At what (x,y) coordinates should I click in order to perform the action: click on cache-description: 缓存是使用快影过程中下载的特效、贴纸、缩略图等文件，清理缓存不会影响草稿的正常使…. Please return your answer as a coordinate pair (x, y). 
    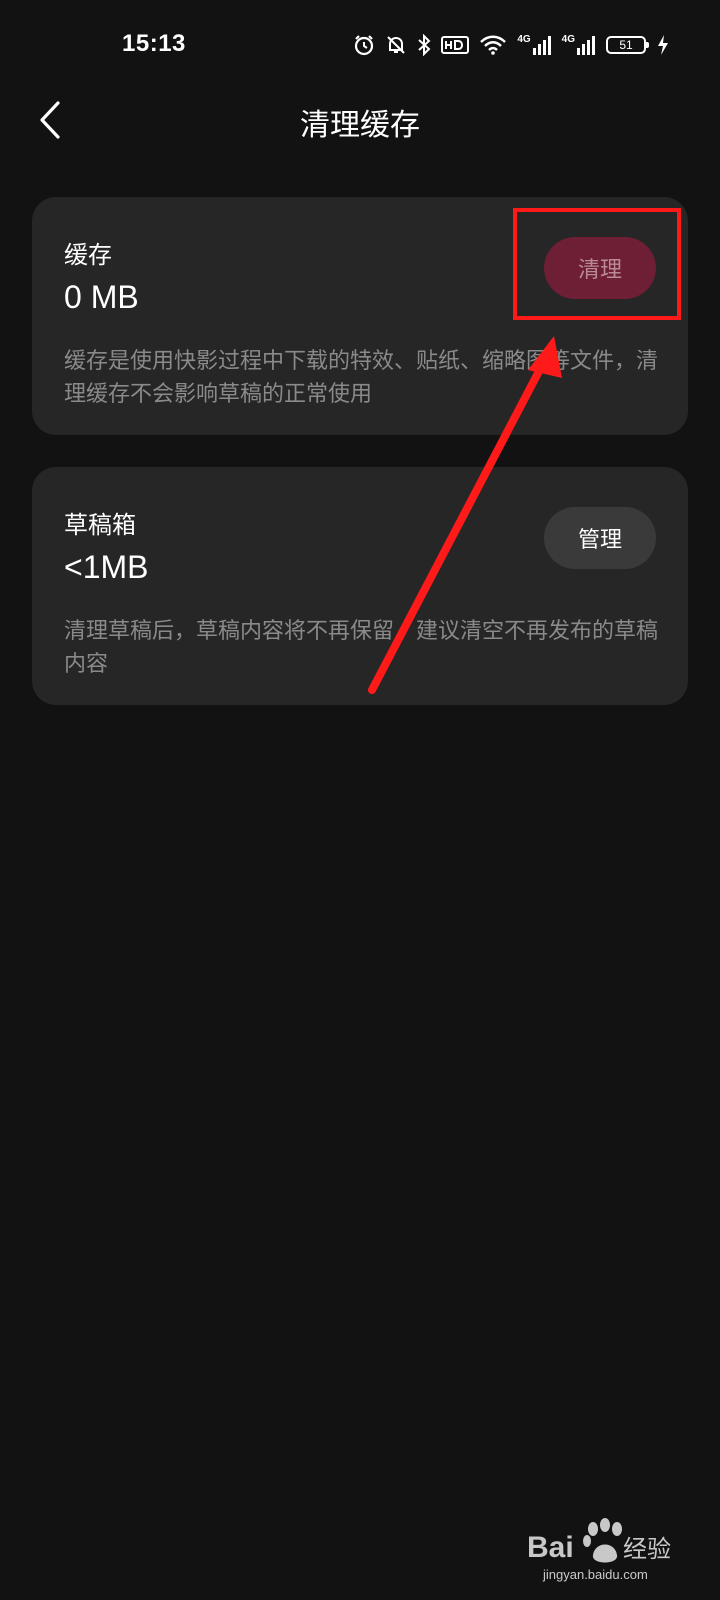
    Looking at the image, I should click on (361, 378).